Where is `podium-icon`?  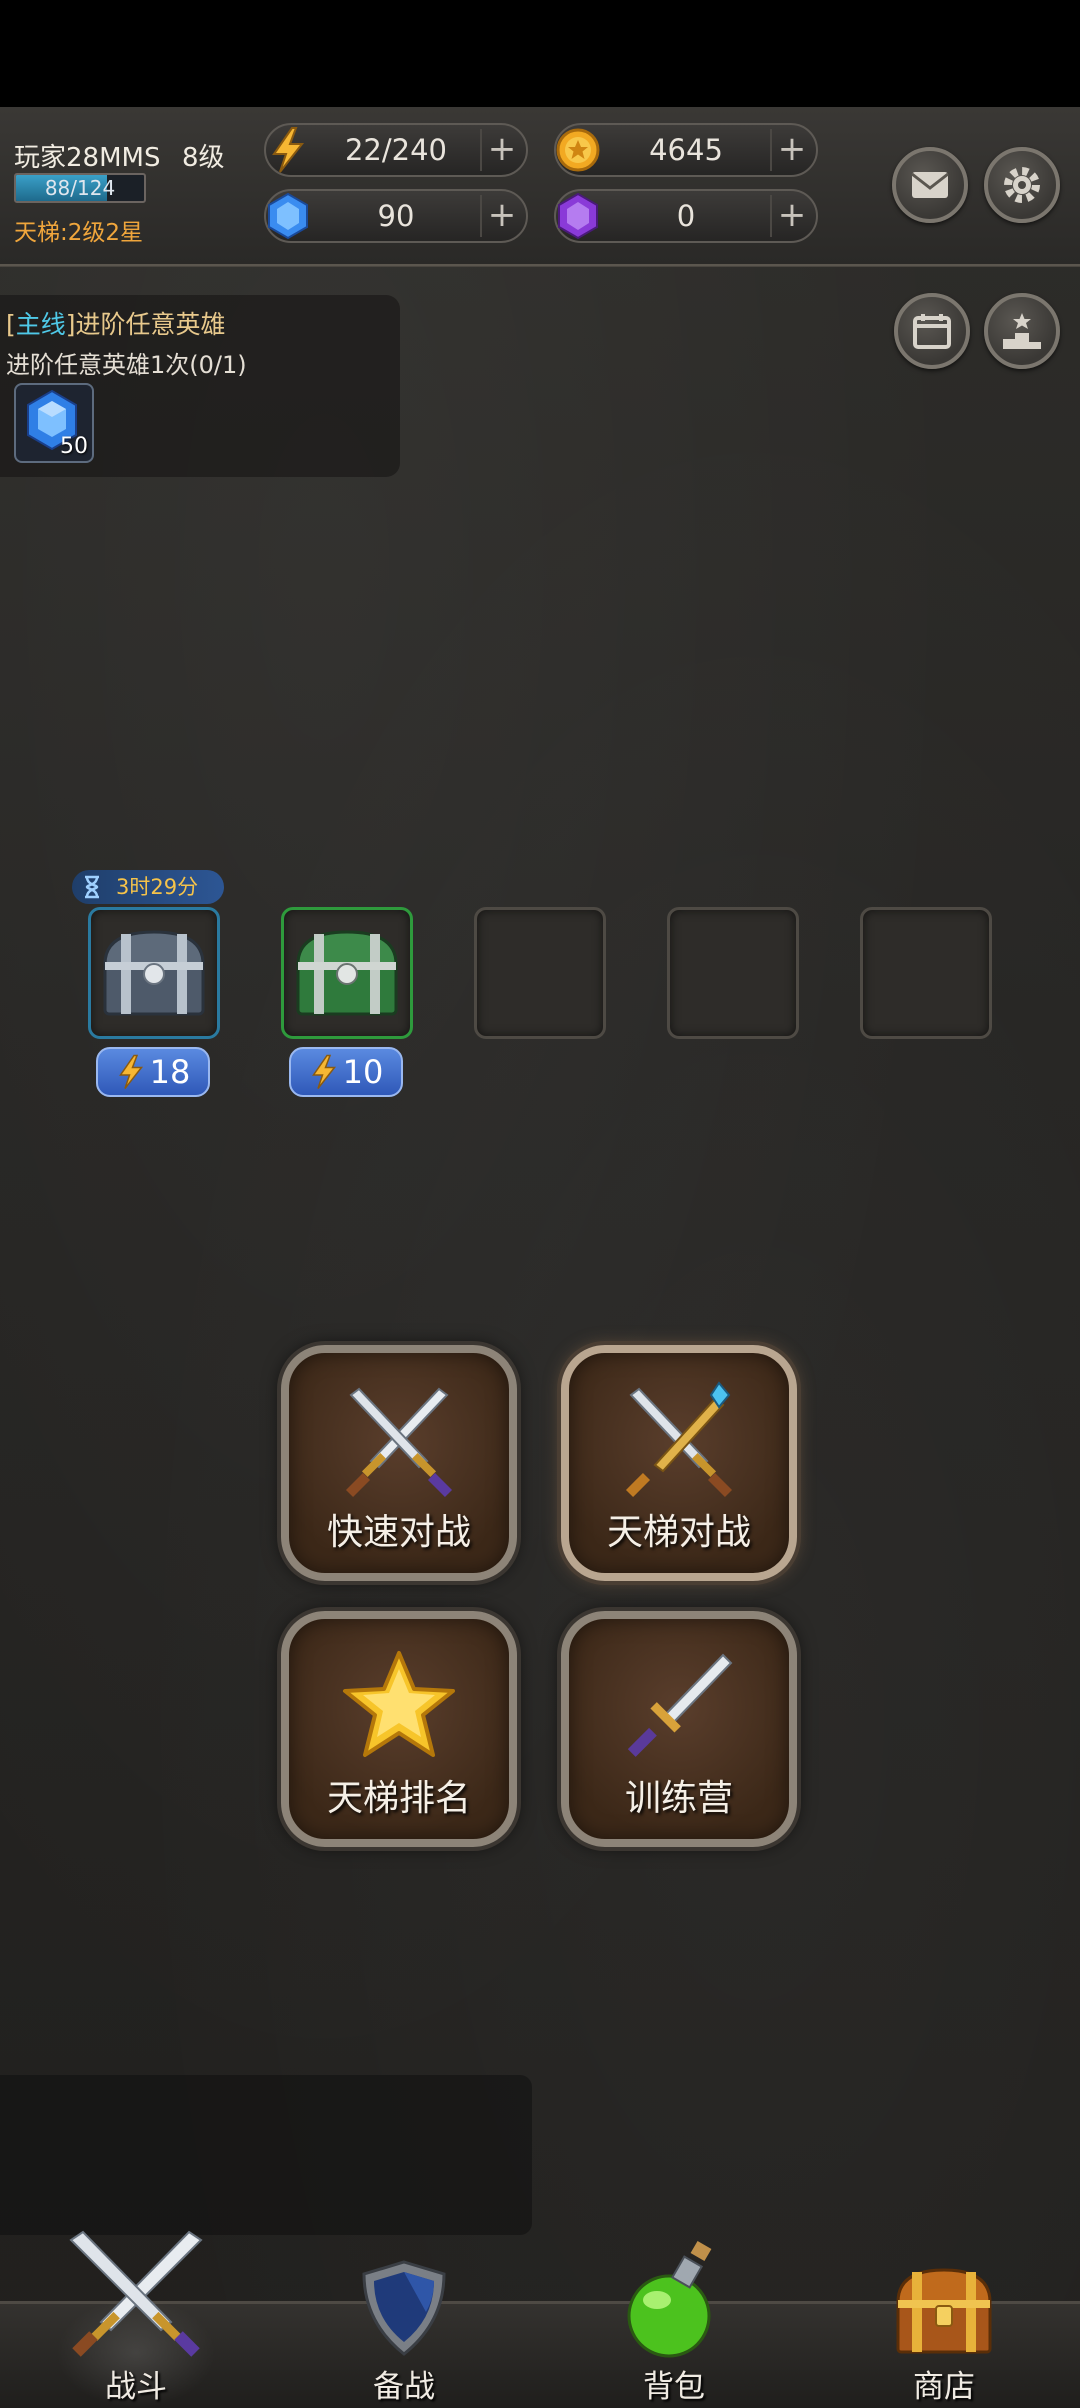
podium-icon is located at coordinates (1022, 331).